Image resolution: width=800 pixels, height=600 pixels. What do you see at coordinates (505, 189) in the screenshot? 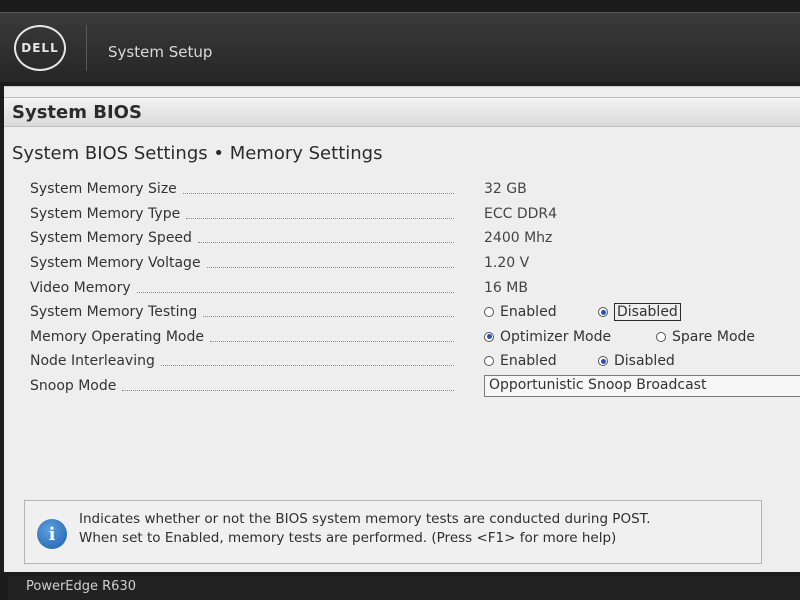
I see `setting-value: 32 GB` at bounding box center [505, 189].